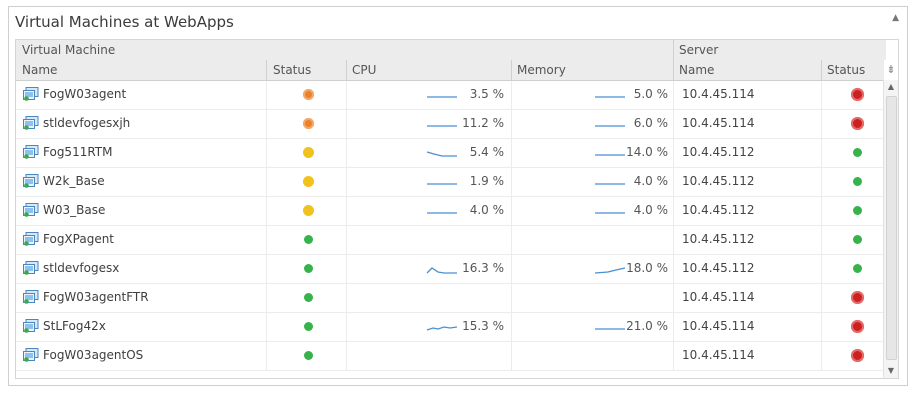  I want to click on col-header-server-name: Name, so click(696, 70).